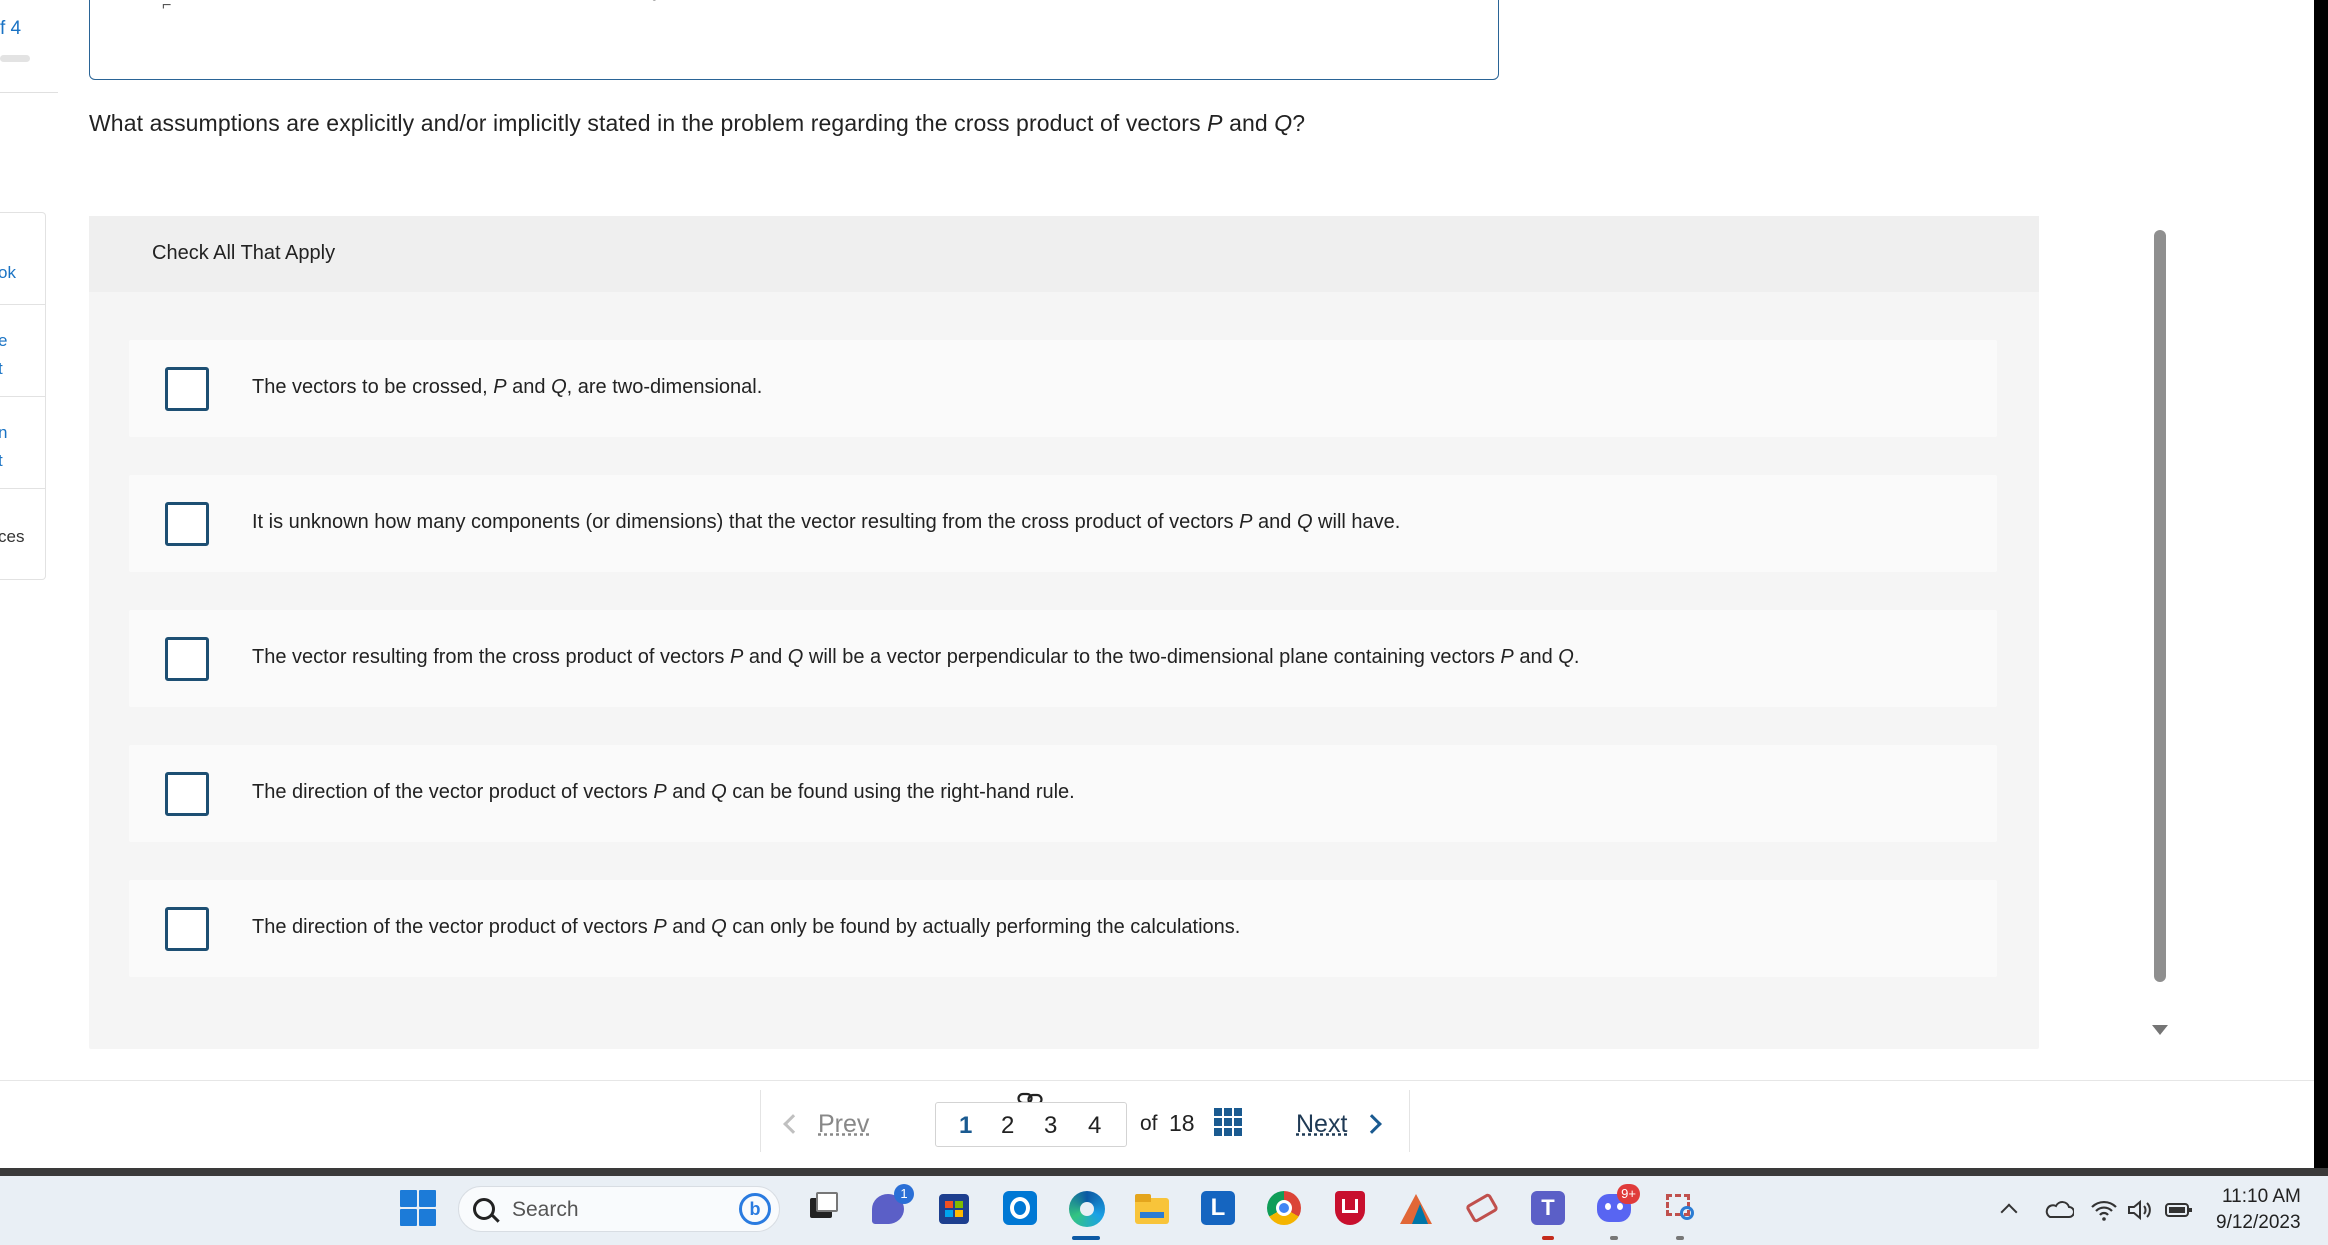  I want to click on chat-icon: 1, so click(891, 1206).